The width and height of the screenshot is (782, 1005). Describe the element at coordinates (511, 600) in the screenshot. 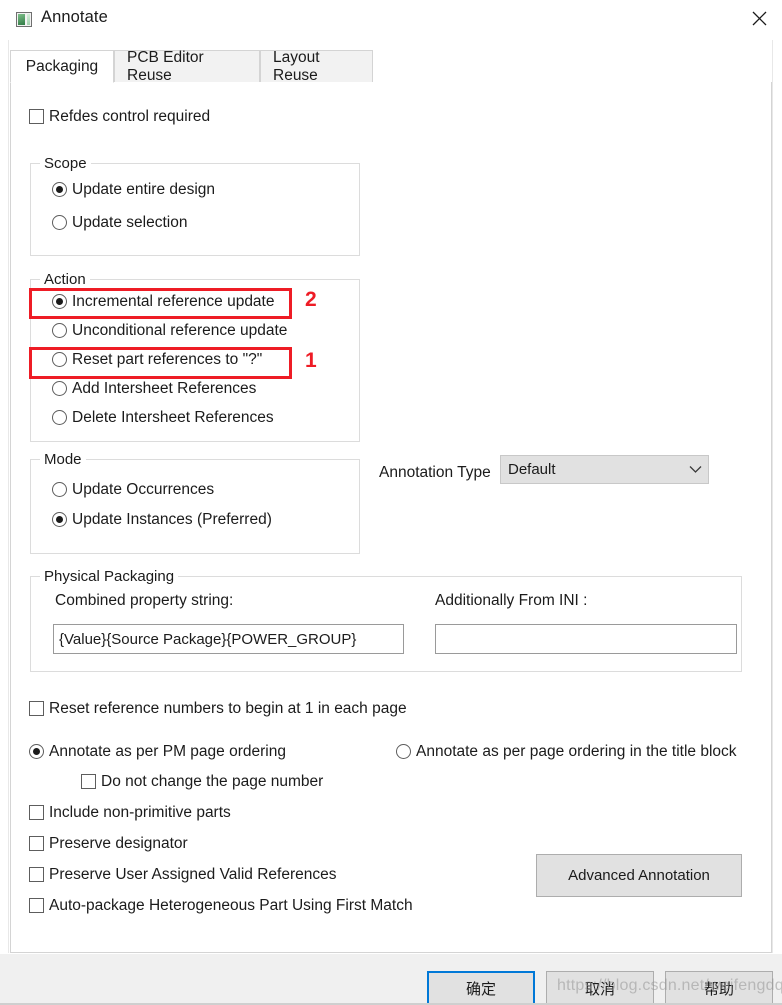

I see `additionally-from-ini-label: Additionally From INI :` at that location.